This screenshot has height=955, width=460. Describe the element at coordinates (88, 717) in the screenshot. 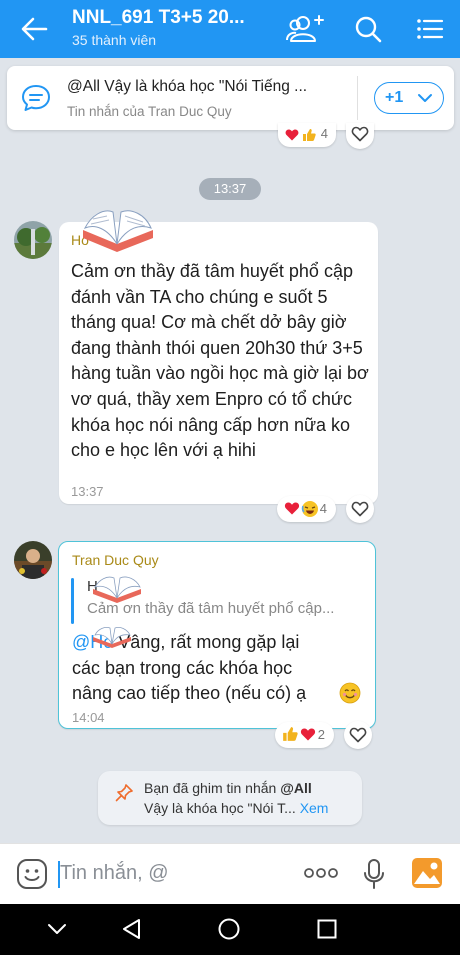

I see `message-time: 14:04` at that location.